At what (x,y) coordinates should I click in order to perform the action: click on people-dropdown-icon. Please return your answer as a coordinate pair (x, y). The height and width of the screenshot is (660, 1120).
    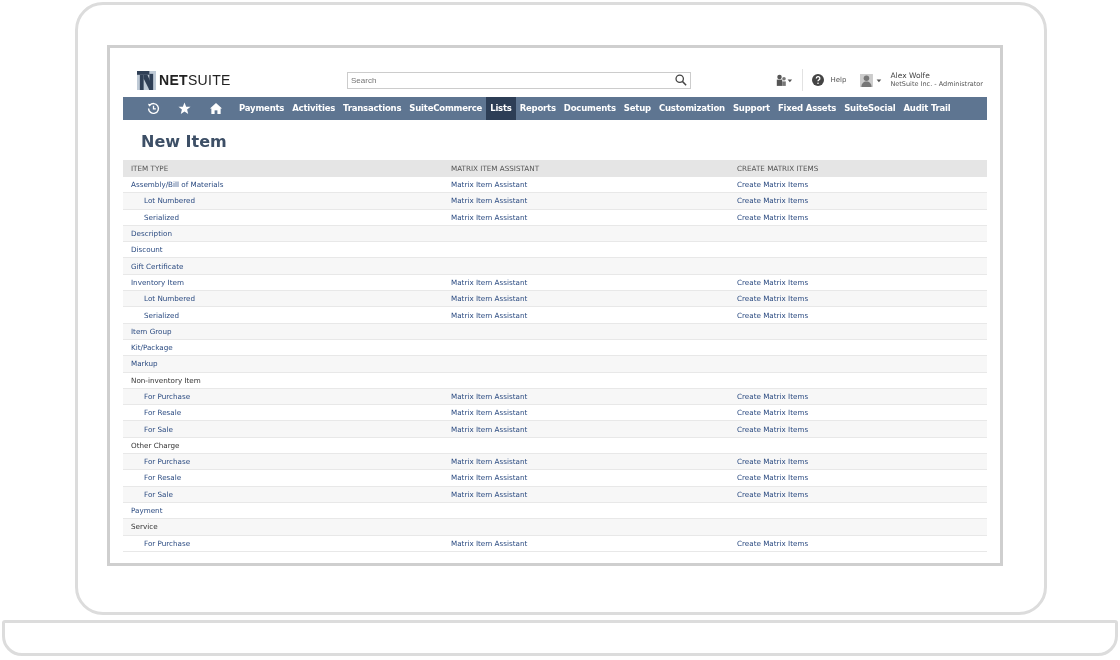
    Looking at the image, I should click on (784, 80).